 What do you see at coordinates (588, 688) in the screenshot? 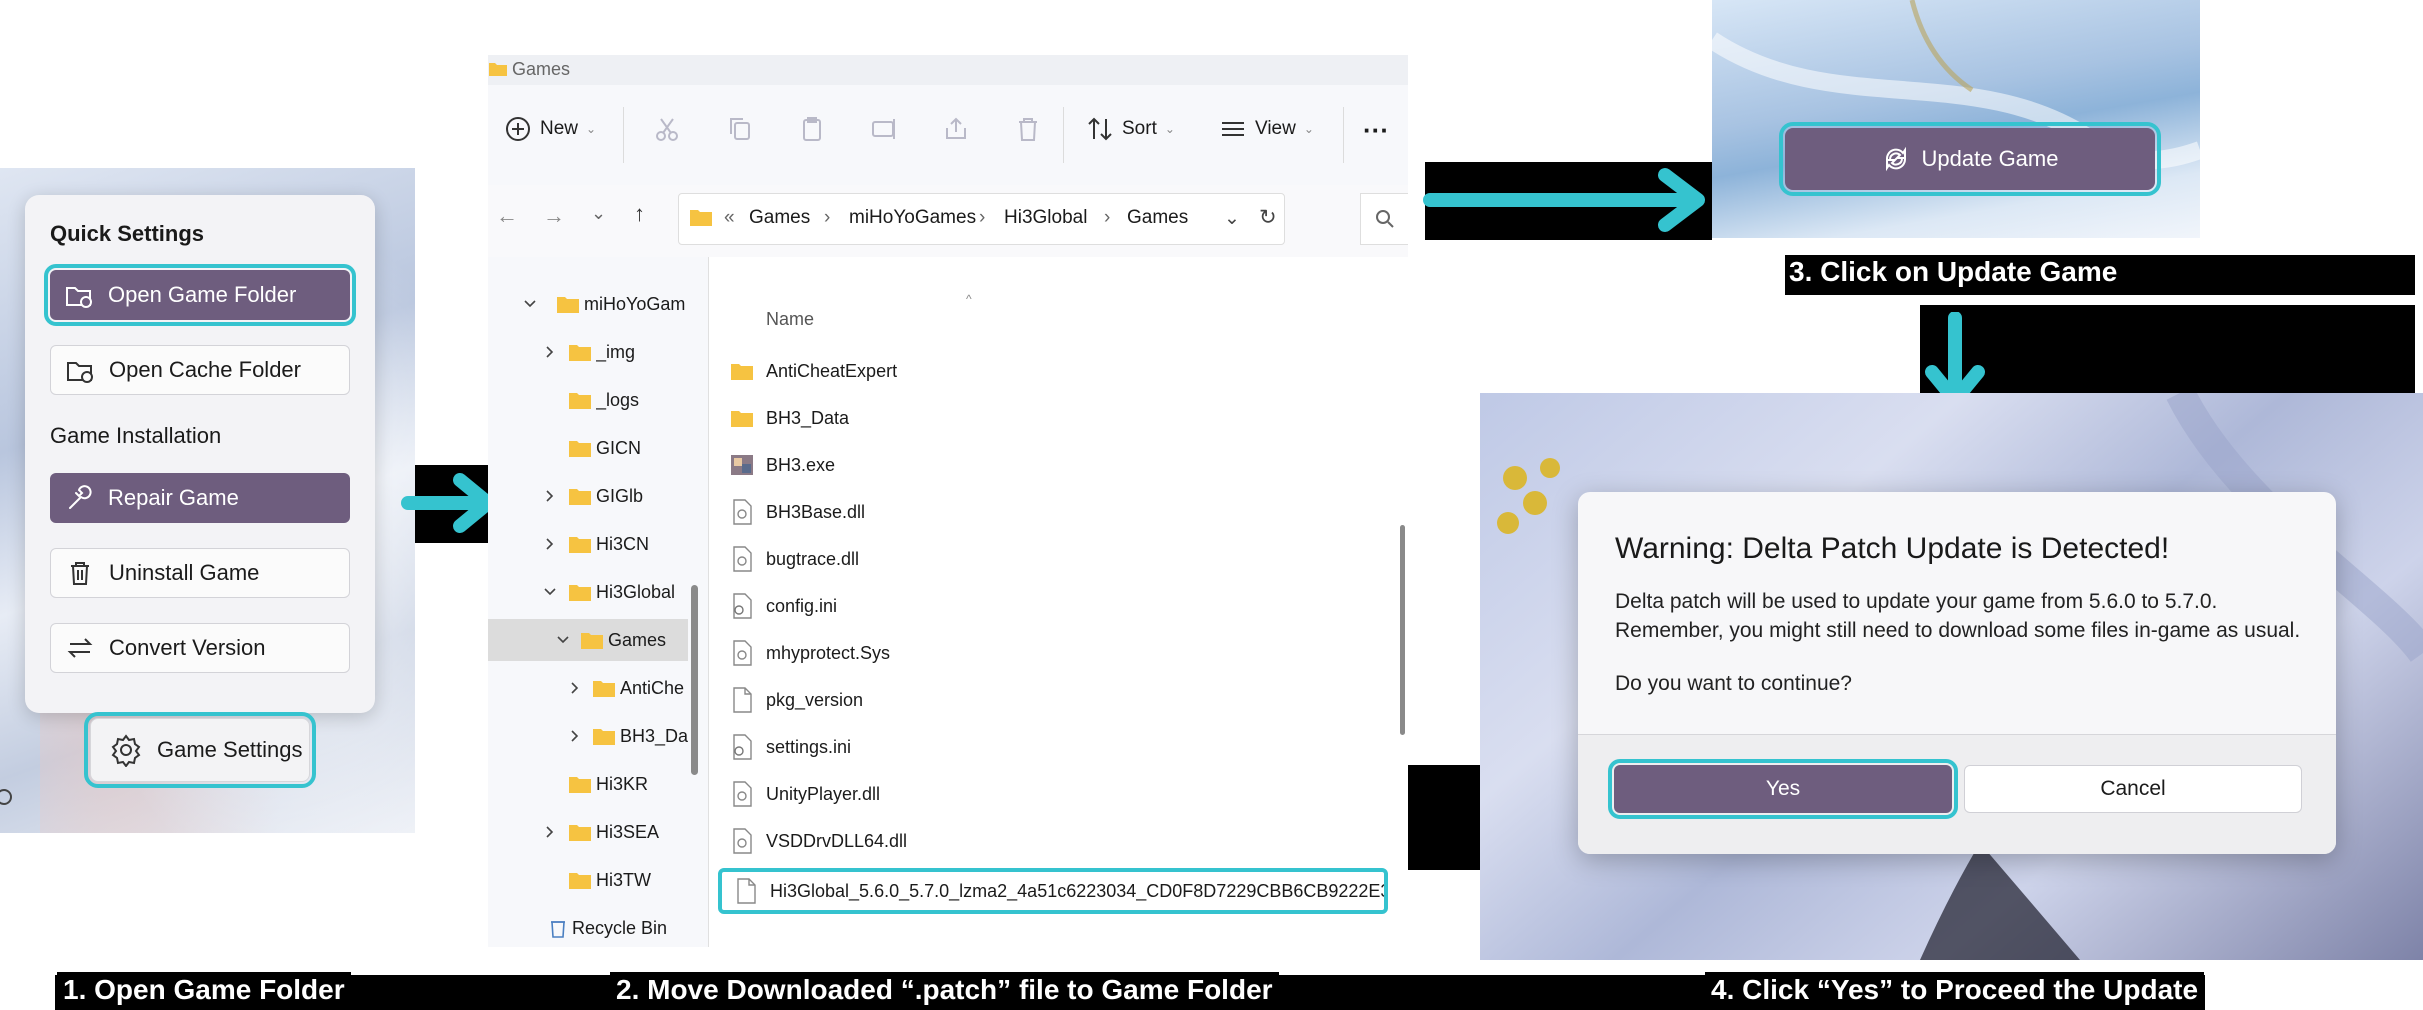
I see `tree-item: AntiChe` at bounding box center [588, 688].